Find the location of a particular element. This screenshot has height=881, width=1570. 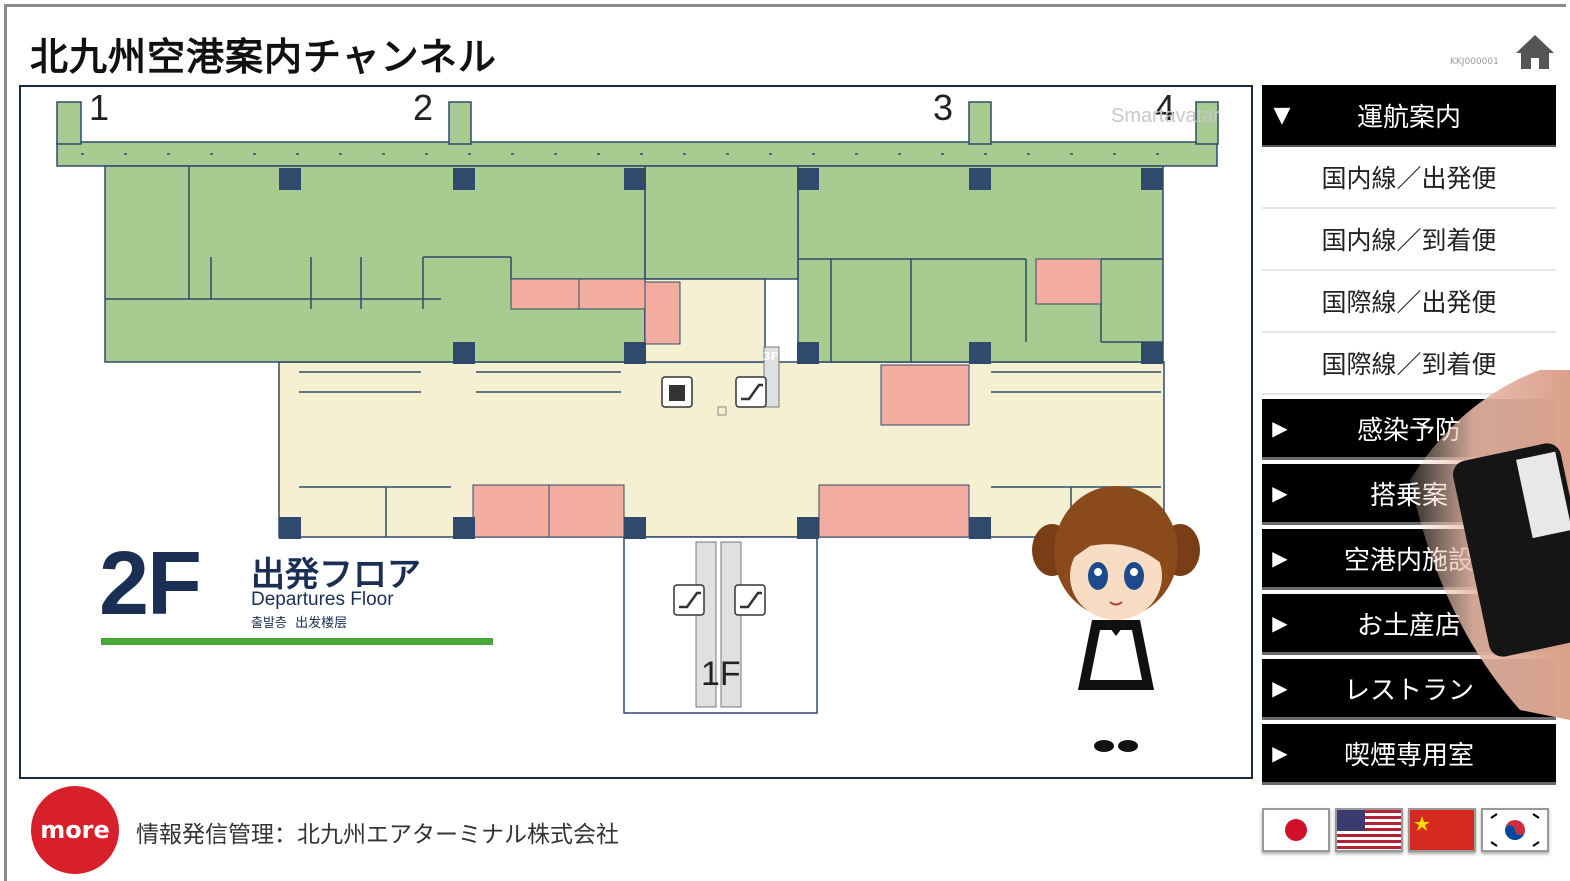

triangle-down-icon: ▼ is located at coordinates (1282, 115).